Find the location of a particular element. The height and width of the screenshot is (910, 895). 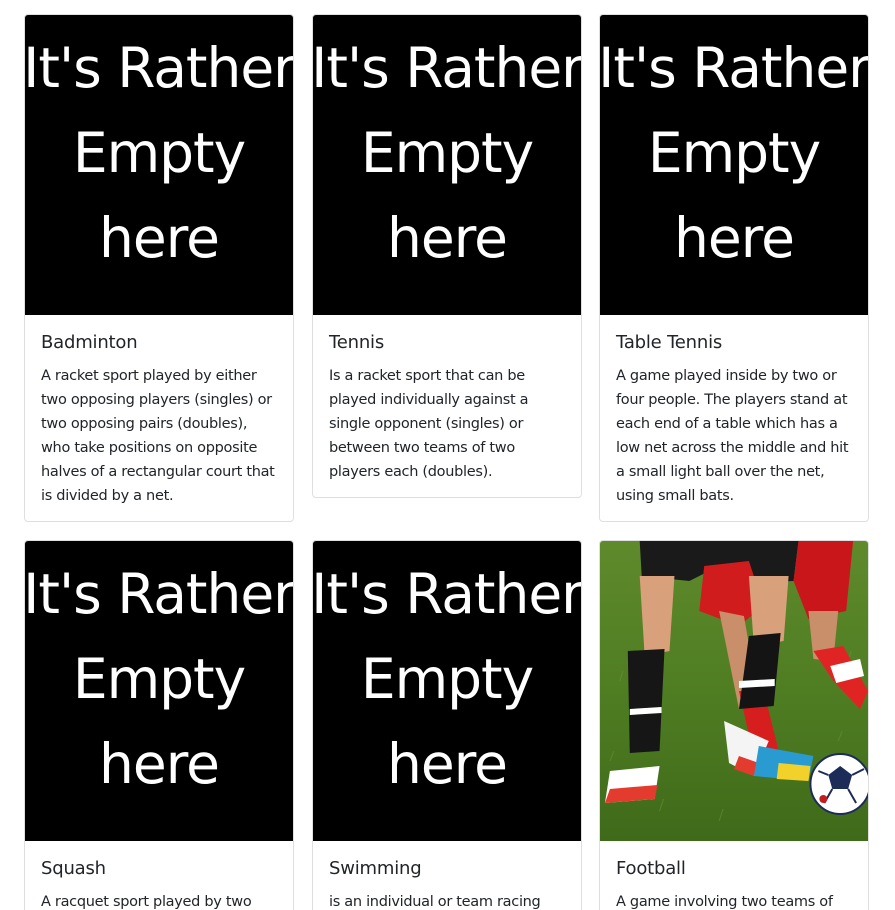

card-body: Football A game involving two teams of is located at coordinates (734, 875).